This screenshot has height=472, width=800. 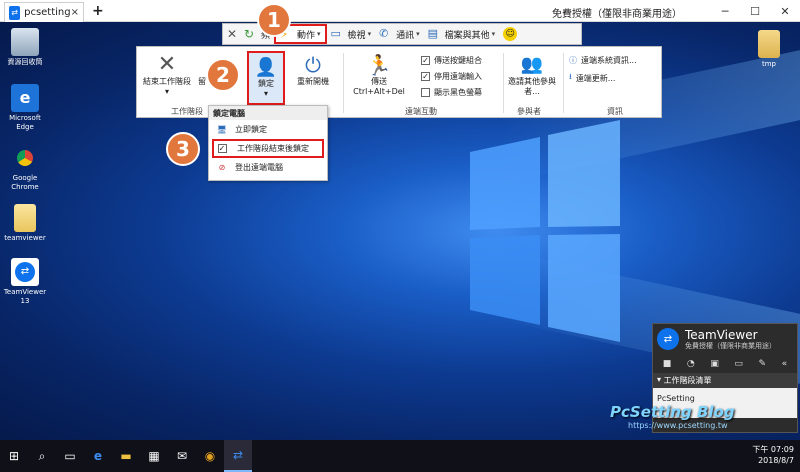 I want to click on desktop-icon-edge: e Microsoft Edge, so click(x=25, y=108).